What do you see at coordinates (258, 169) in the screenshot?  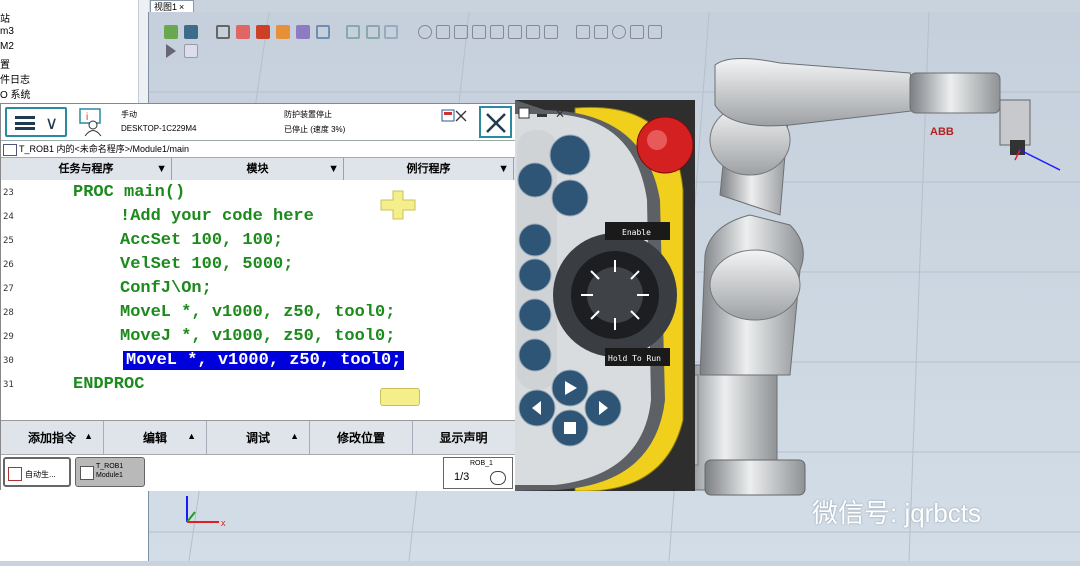 I see `tab-modules: 模块 ▼` at bounding box center [258, 169].